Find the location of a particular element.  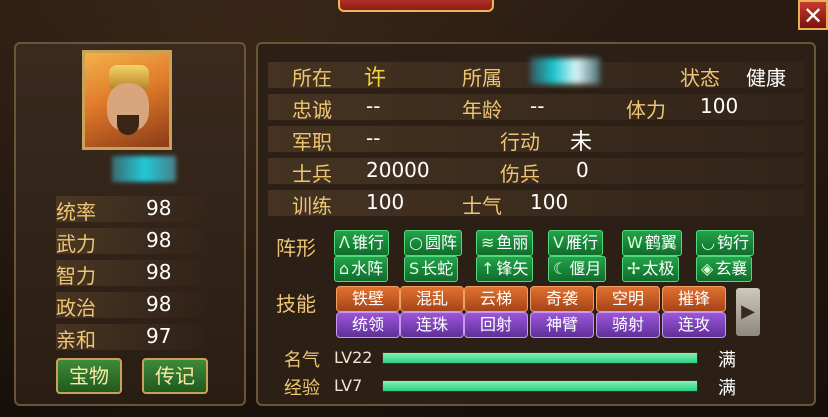

soldiers-label: 士兵 is located at coordinates (312, 174).